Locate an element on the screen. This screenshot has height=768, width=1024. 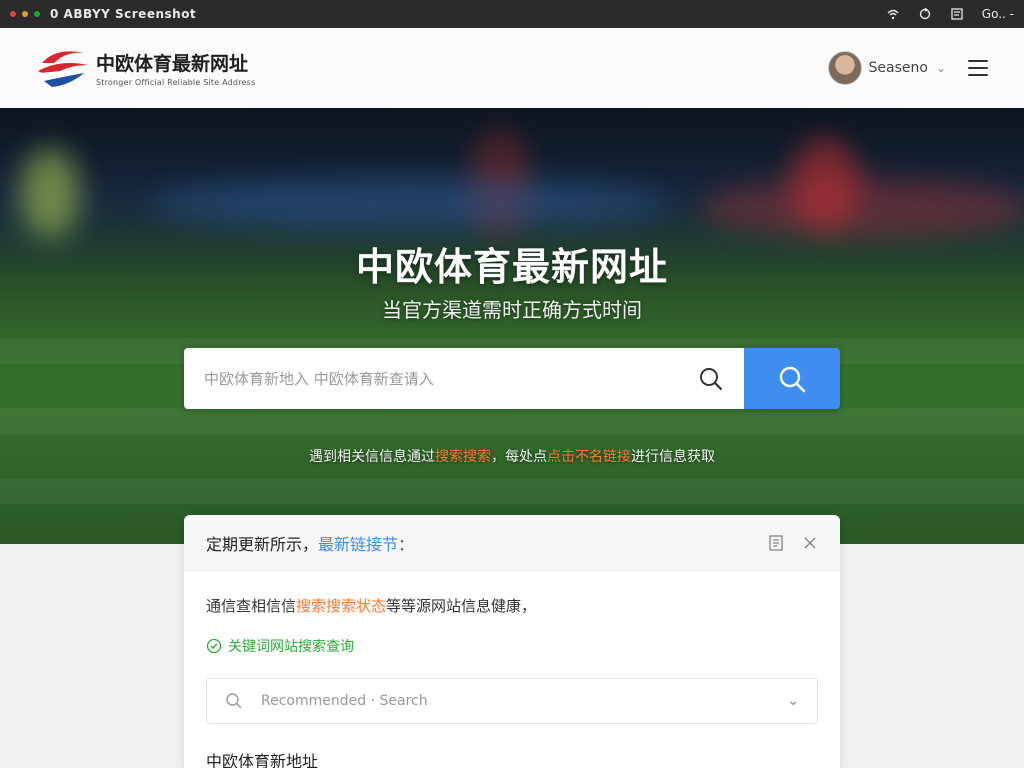
hint-text-1: 遇到相关信信息通过 is located at coordinates (372, 457).